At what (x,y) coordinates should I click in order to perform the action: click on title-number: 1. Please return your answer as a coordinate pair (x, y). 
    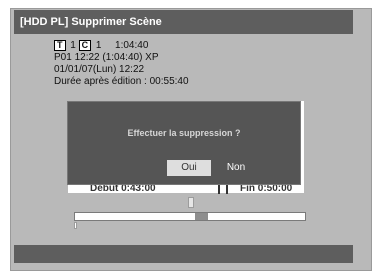
    Looking at the image, I should click on (73, 45).